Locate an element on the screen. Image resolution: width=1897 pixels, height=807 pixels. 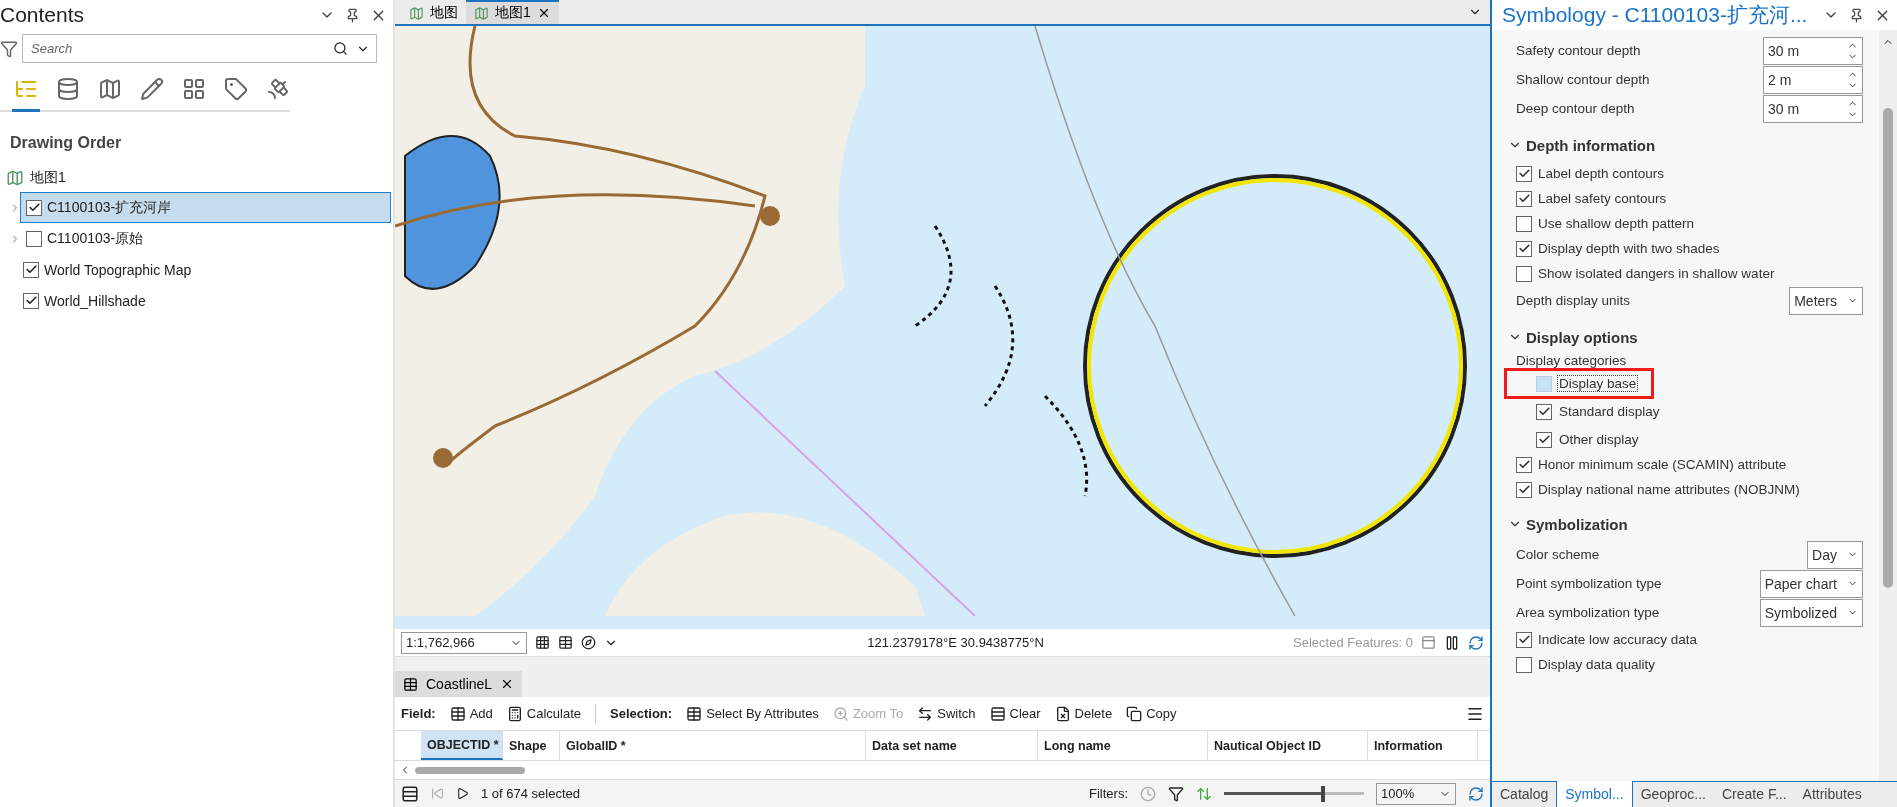
map-tab: 地图1 is located at coordinates (512, 12).